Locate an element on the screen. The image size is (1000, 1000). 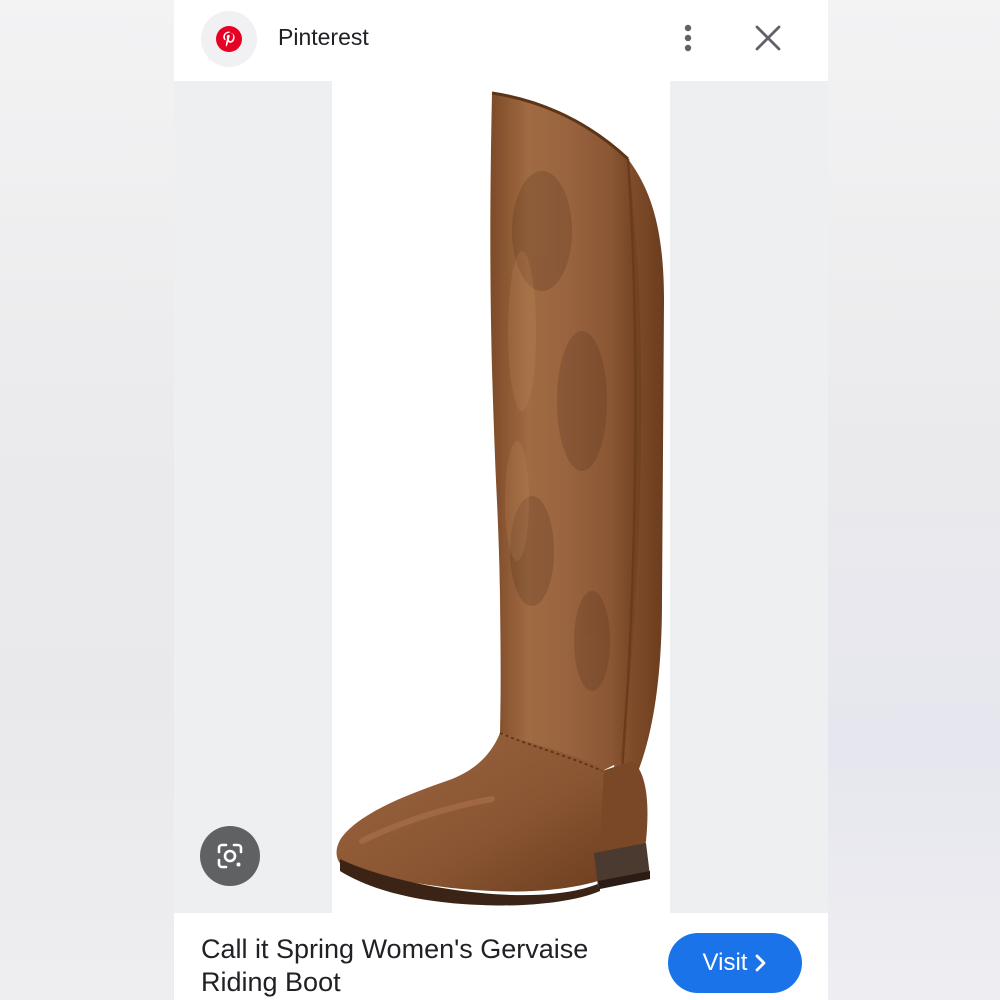
site-name: Pinterest is located at coordinates (323, 37).